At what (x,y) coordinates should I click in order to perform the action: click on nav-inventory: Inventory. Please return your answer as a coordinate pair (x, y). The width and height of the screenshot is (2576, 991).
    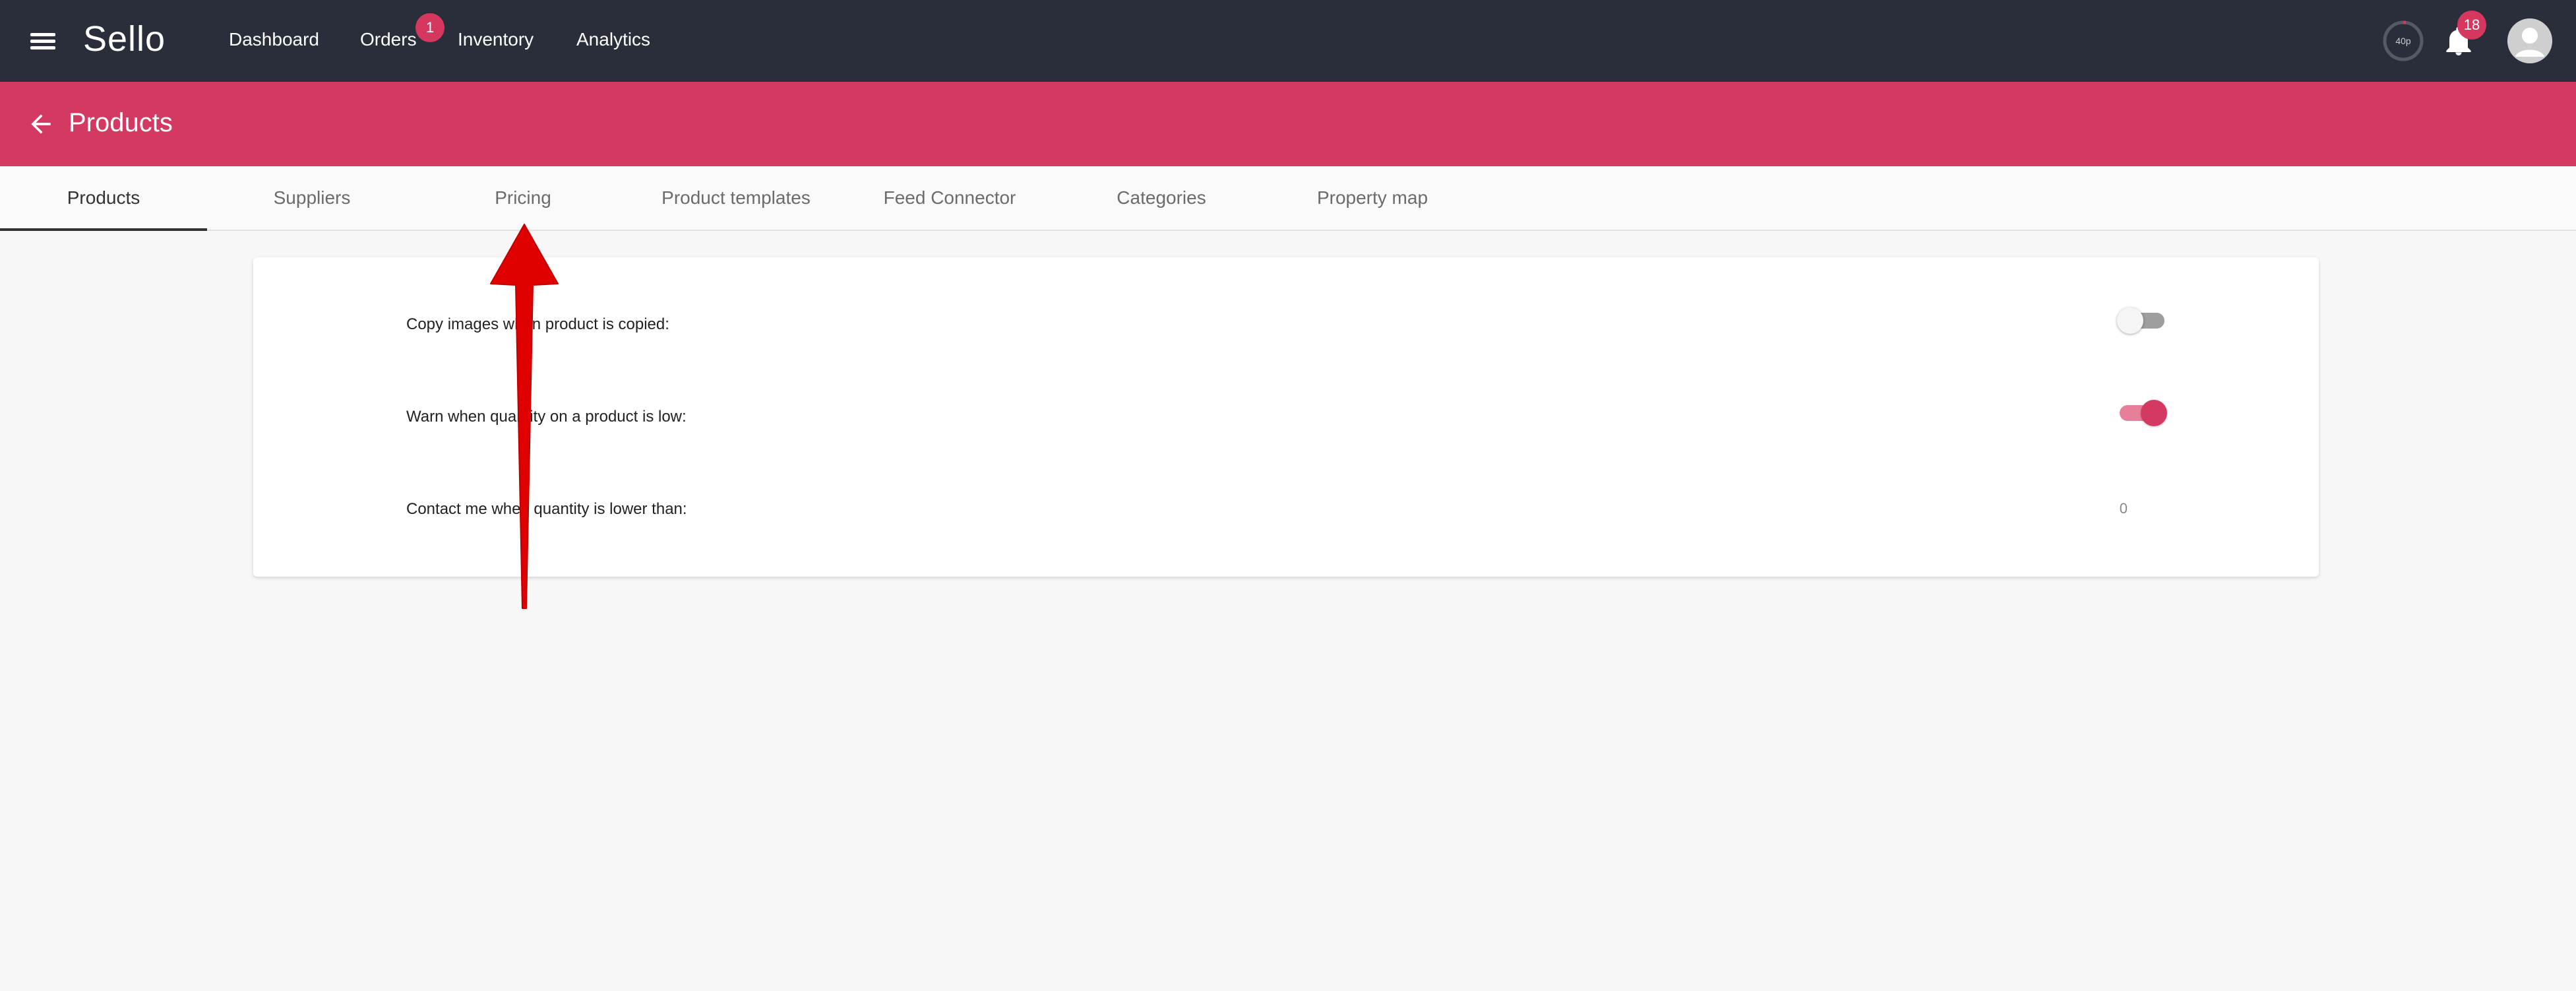
    Looking at the image, I should click on (496, 39).